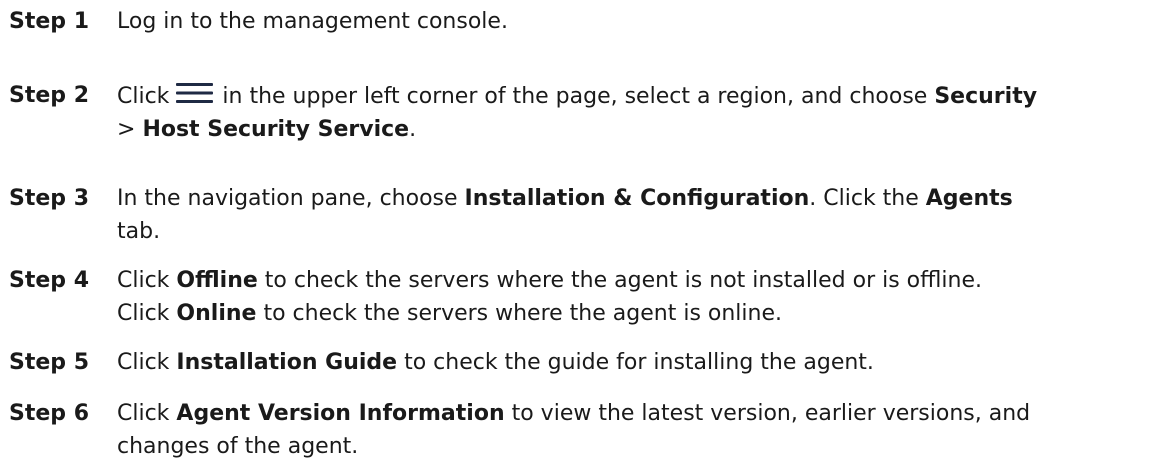  What do you see at coordinates (969, 198) in the screenshot?
I see `ui-term: Agents` at bounding box center [969, 198].